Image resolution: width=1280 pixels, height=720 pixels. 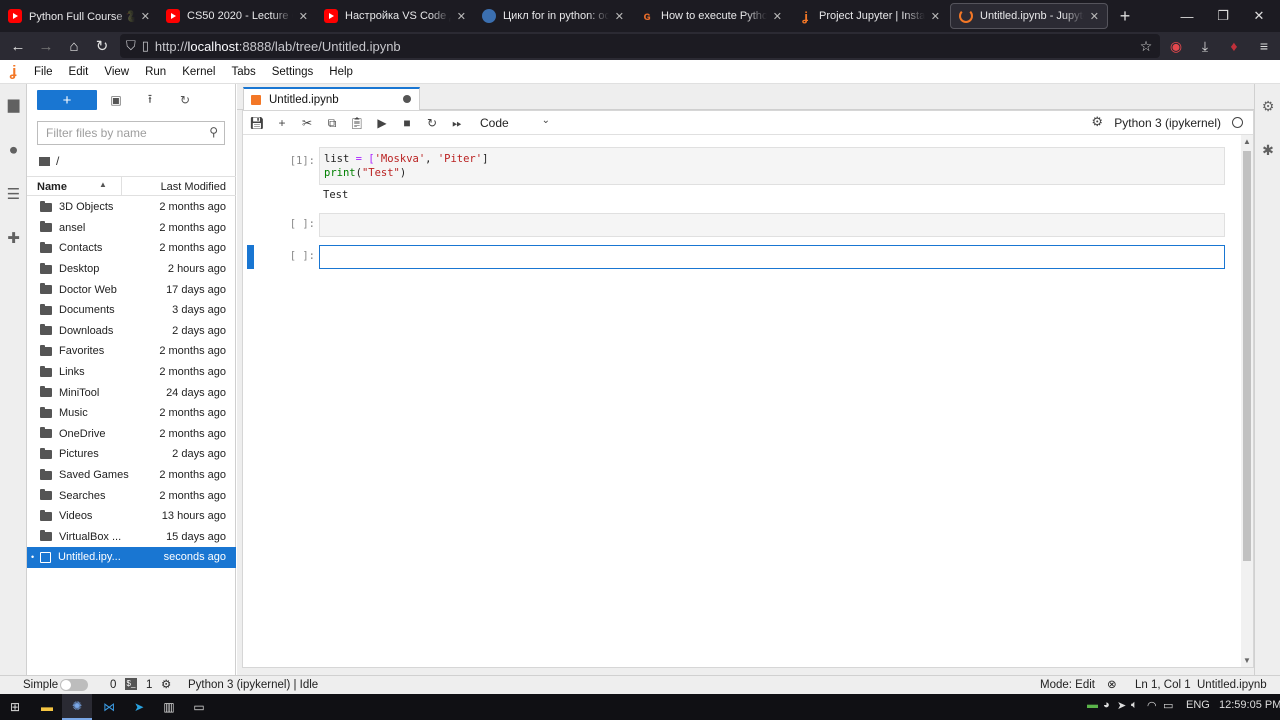 What do you see at coordinates (131, 46) in the screenshot?
I see `shield-icon: ⛉` at bounding box center [131, 46].